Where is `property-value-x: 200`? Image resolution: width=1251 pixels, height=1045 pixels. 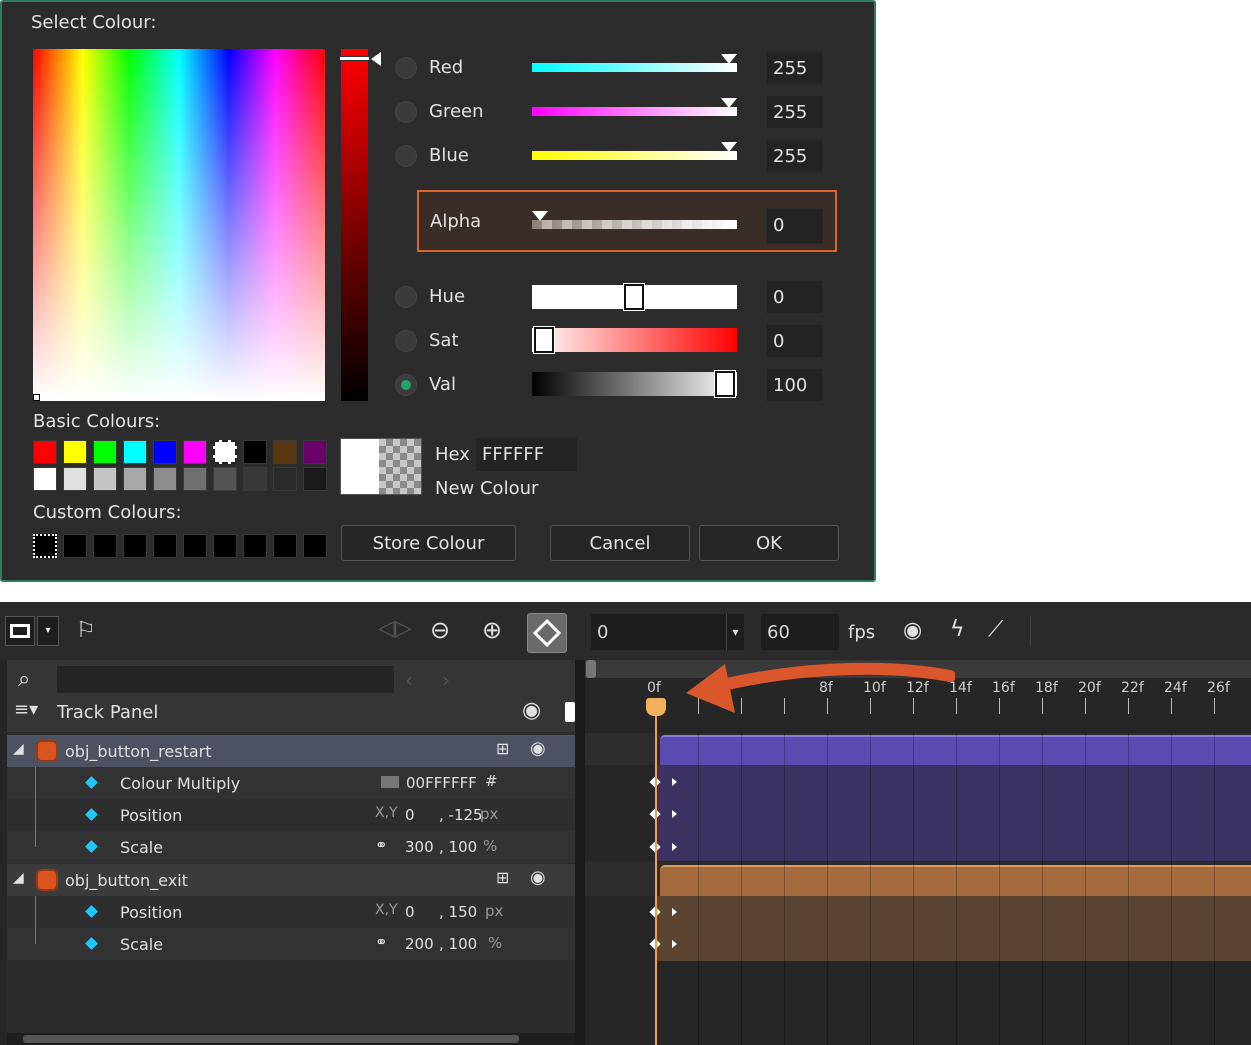 property-value-x: 200 is located at coordinates (419, 944).